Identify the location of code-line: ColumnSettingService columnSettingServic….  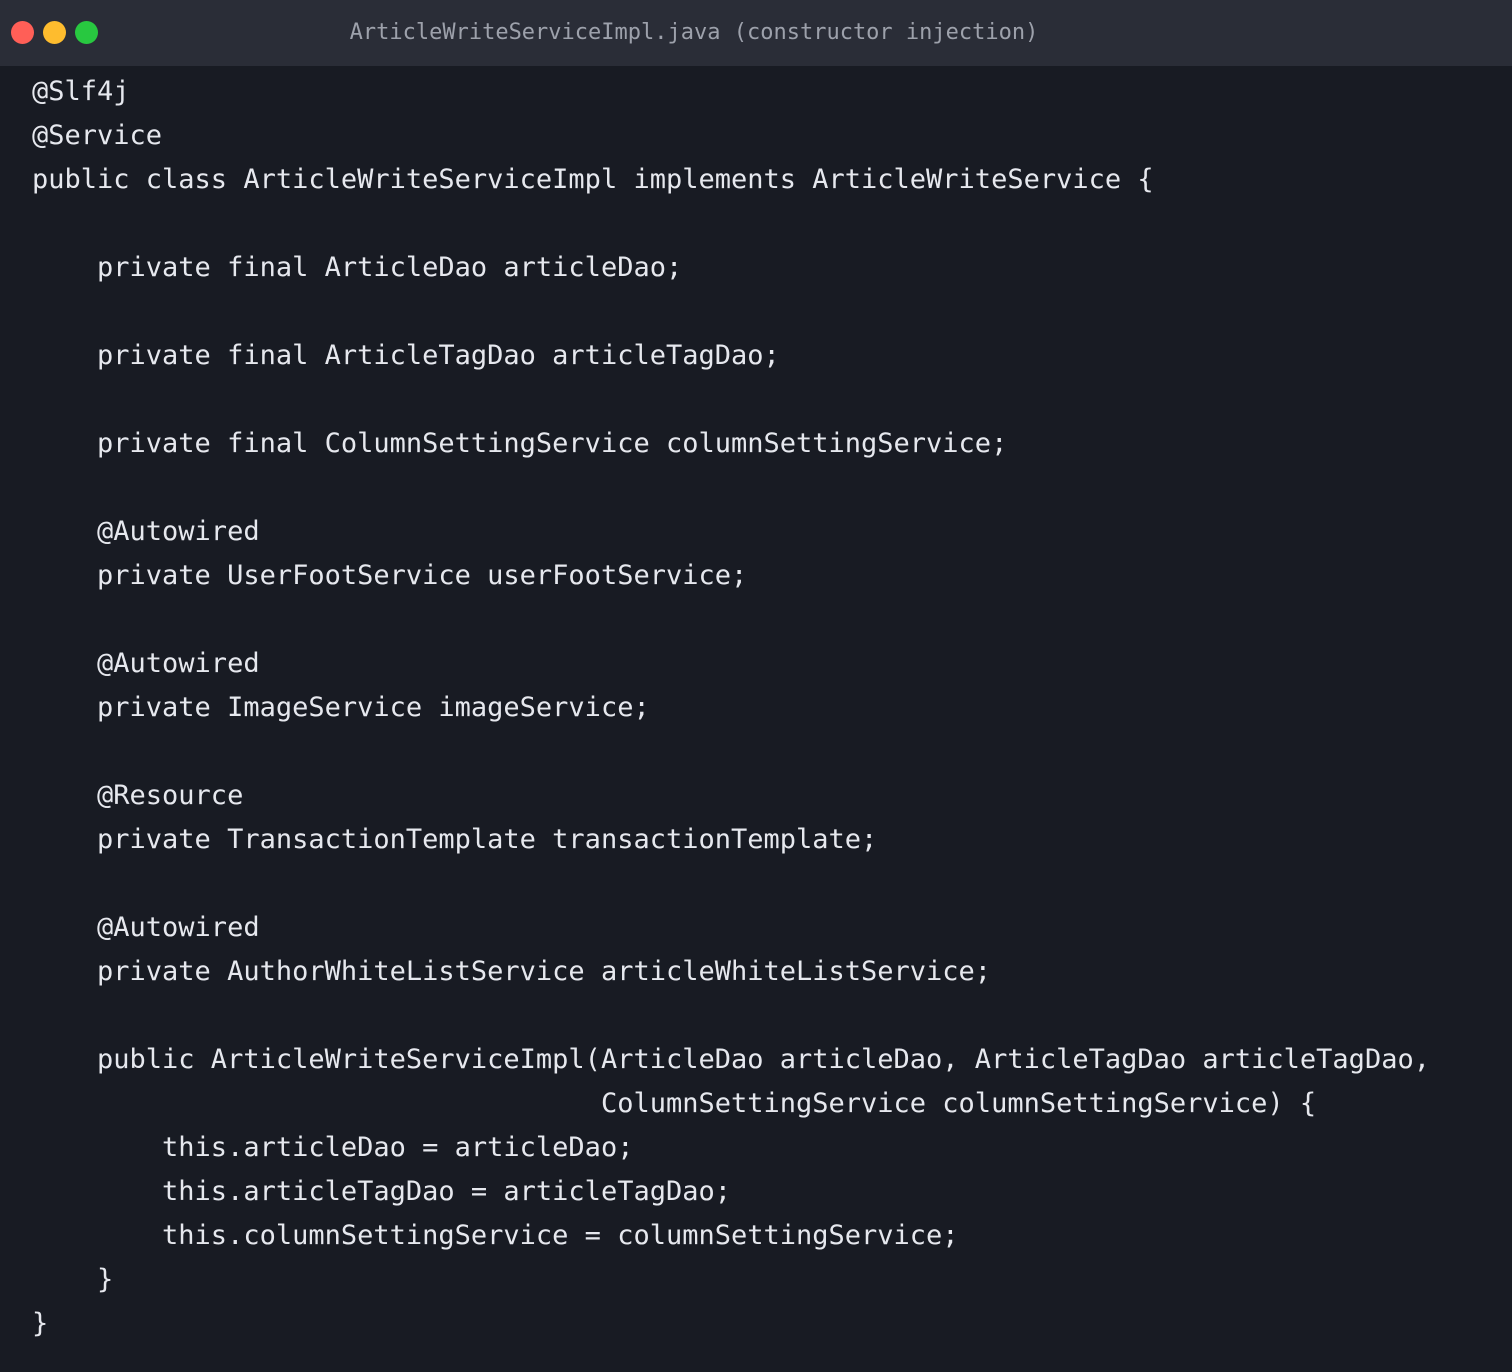
(674, 1103).